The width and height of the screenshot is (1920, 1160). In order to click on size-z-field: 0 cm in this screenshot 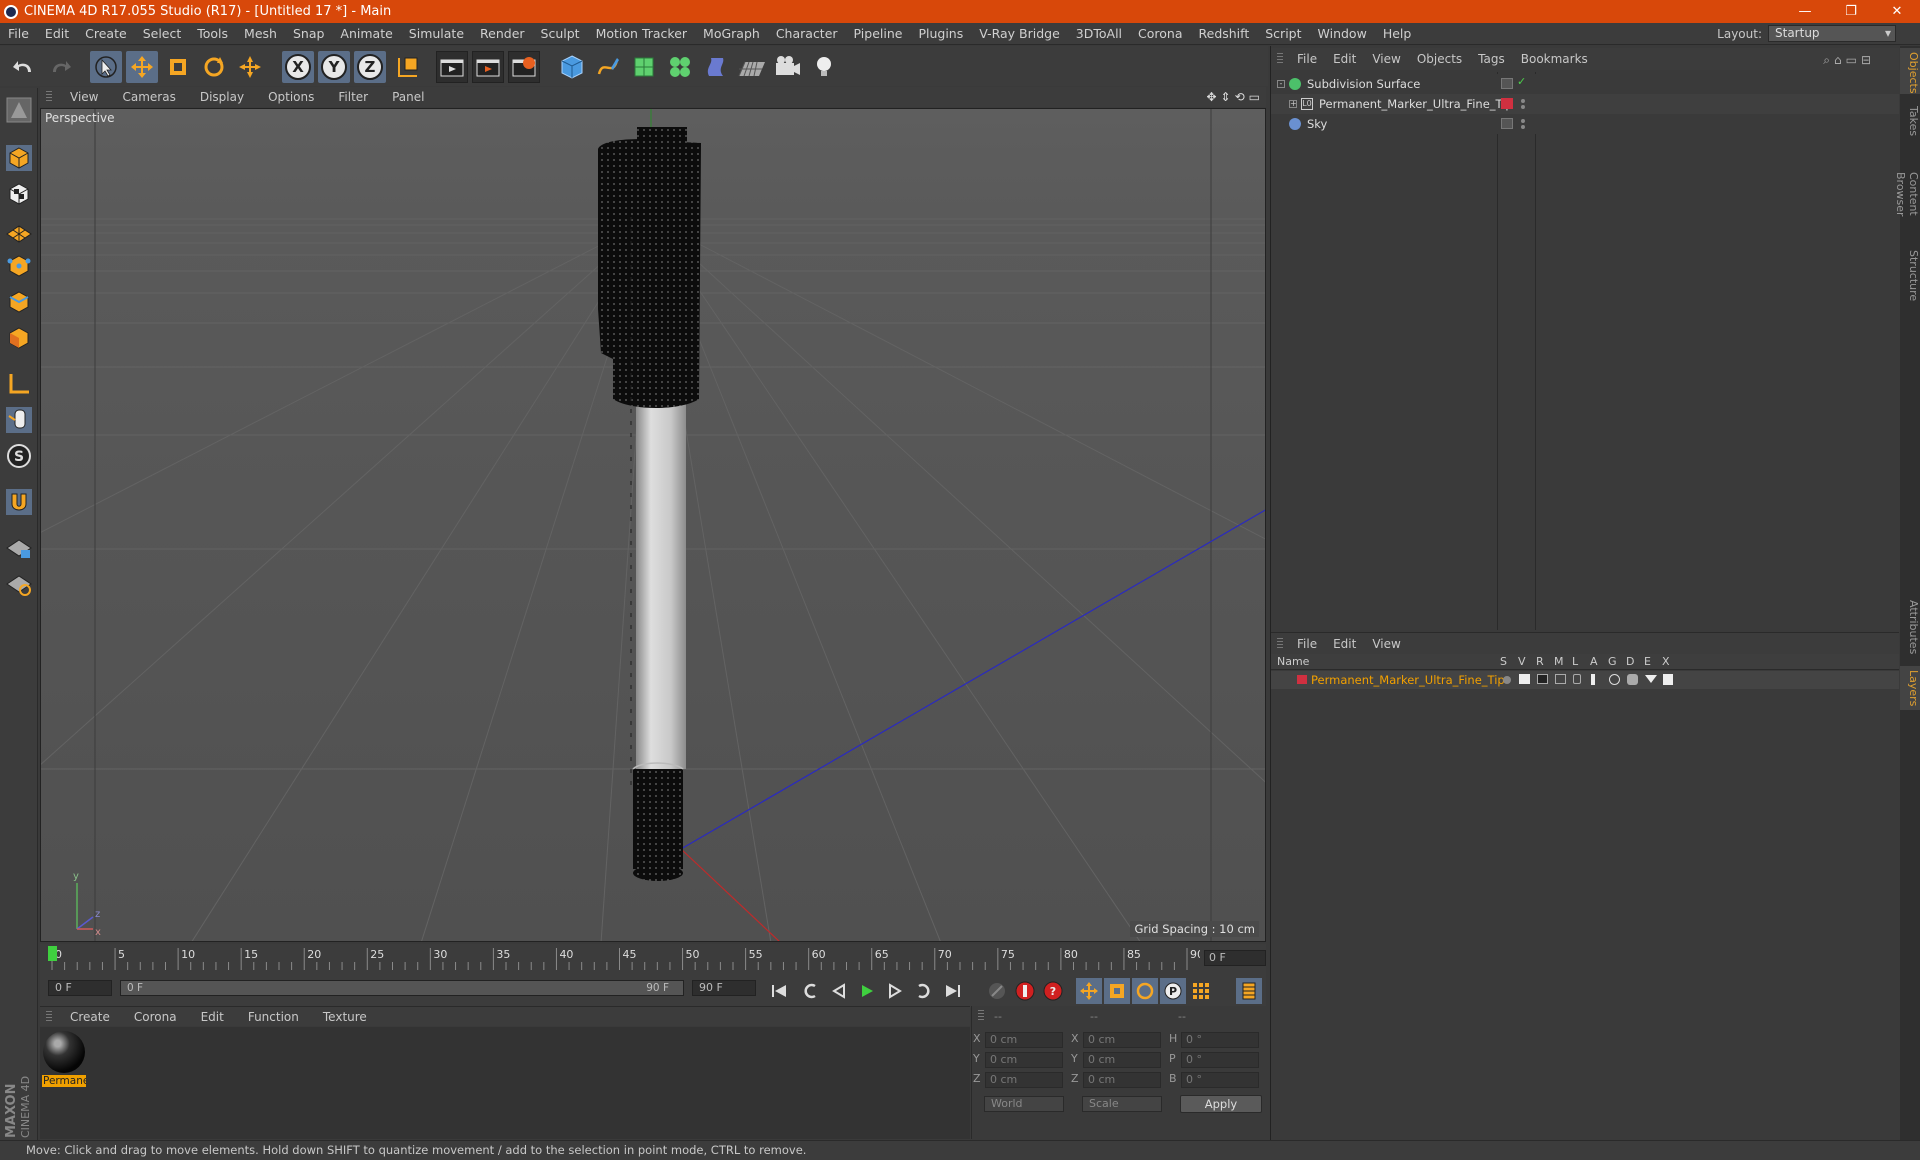, I will do `click(1122, 1080)`.